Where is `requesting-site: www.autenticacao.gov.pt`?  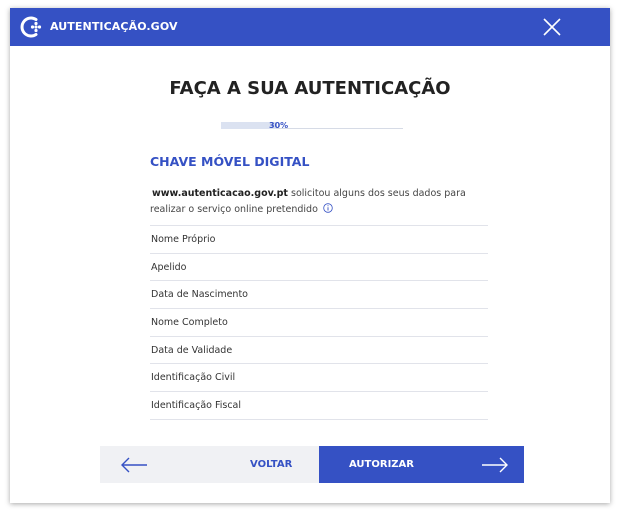 requesting-site: www.autenticacao.gov.pt is located at coordinates (220, 193).